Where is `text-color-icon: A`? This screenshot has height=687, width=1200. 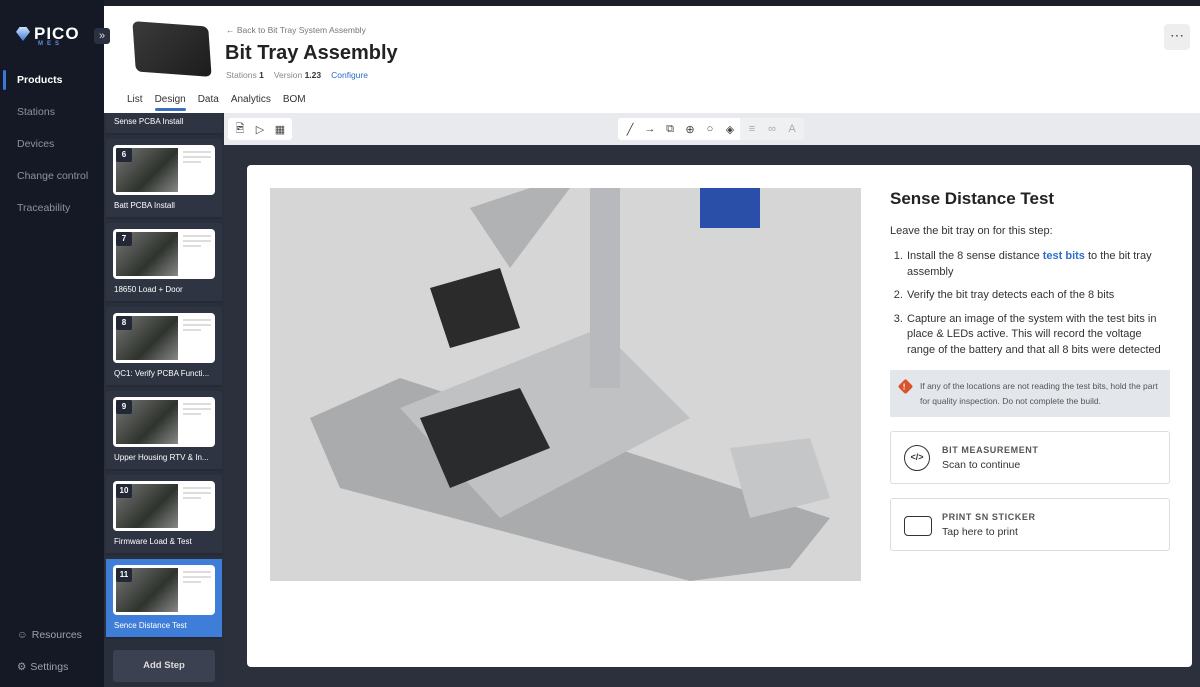
text-color-icon: A is located at coordinates (792, 129).